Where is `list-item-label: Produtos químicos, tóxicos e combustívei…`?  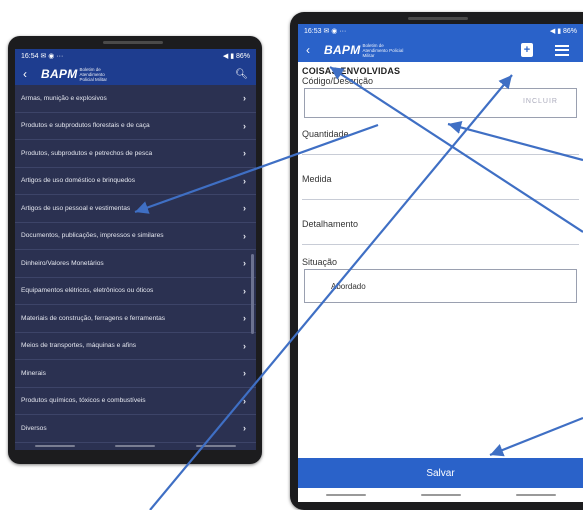
list-item-label: Produtos químicos, tóxicos e combustívei… is located at coordinates (83, 401).